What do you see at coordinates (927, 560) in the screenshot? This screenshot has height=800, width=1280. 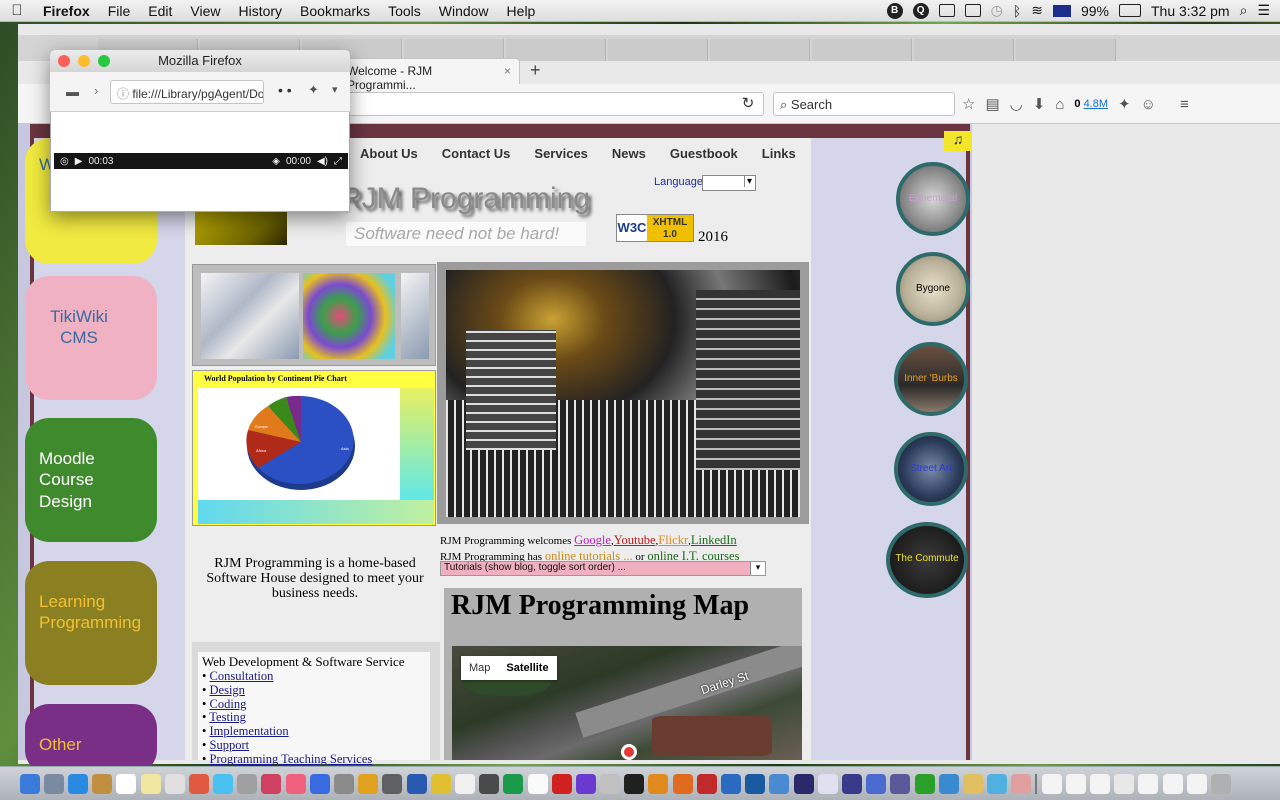 I see `circle-link-the-commute: The Commute` at bounding box center [927, 560].